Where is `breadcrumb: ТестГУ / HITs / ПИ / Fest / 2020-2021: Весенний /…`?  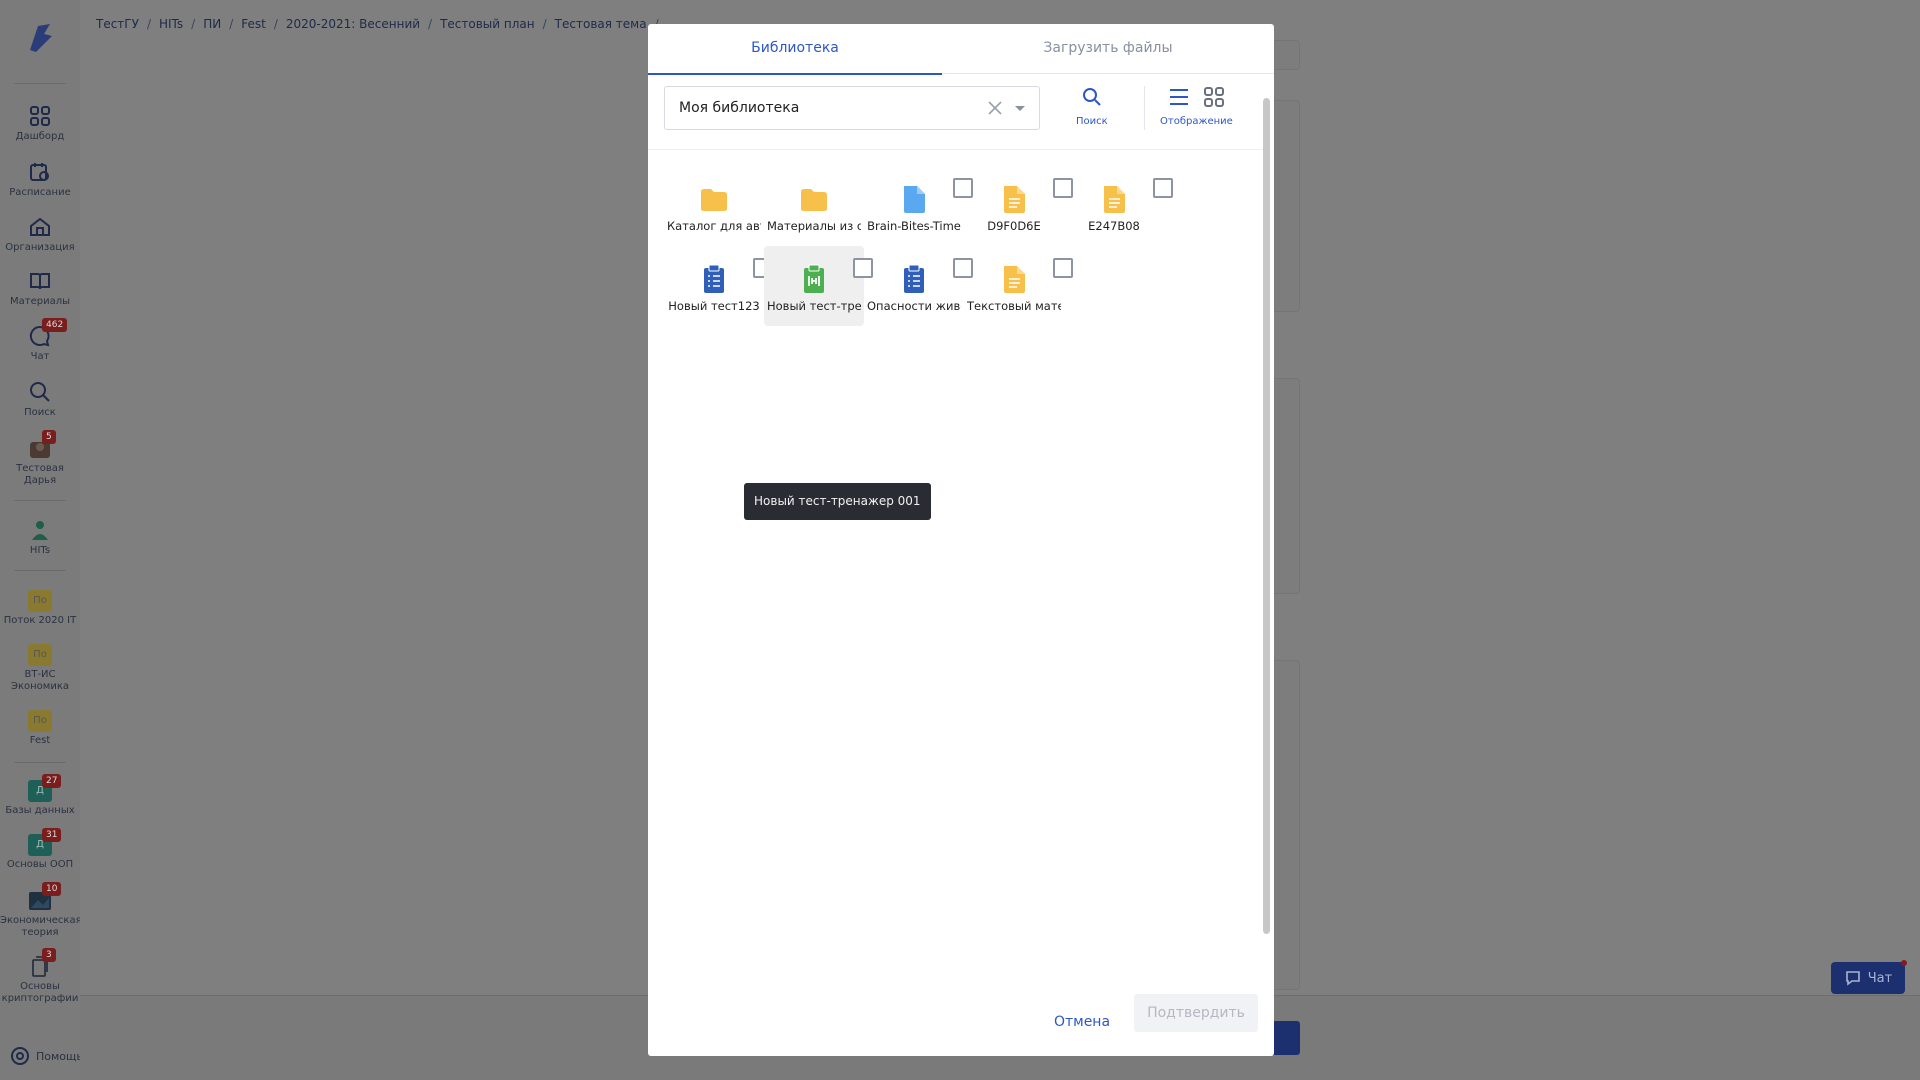 breadcrumb: ТестГУ / HITs / ПИ / Fest / 2020-2021: Весенний /… is located at coordinates (381, 24).